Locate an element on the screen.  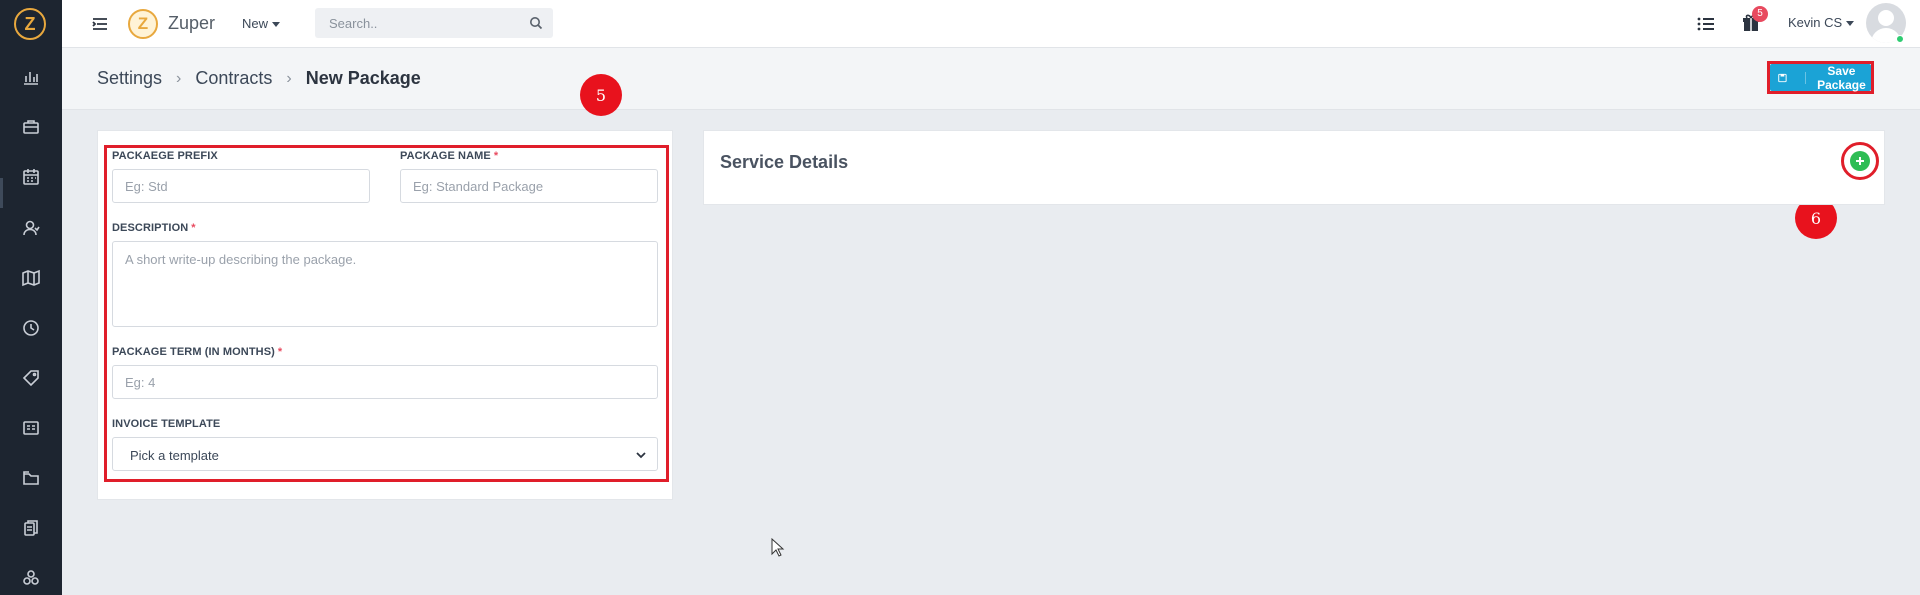
invoice-template-label: INVOICE TEMPLATE is located at coordinates (166, 424).